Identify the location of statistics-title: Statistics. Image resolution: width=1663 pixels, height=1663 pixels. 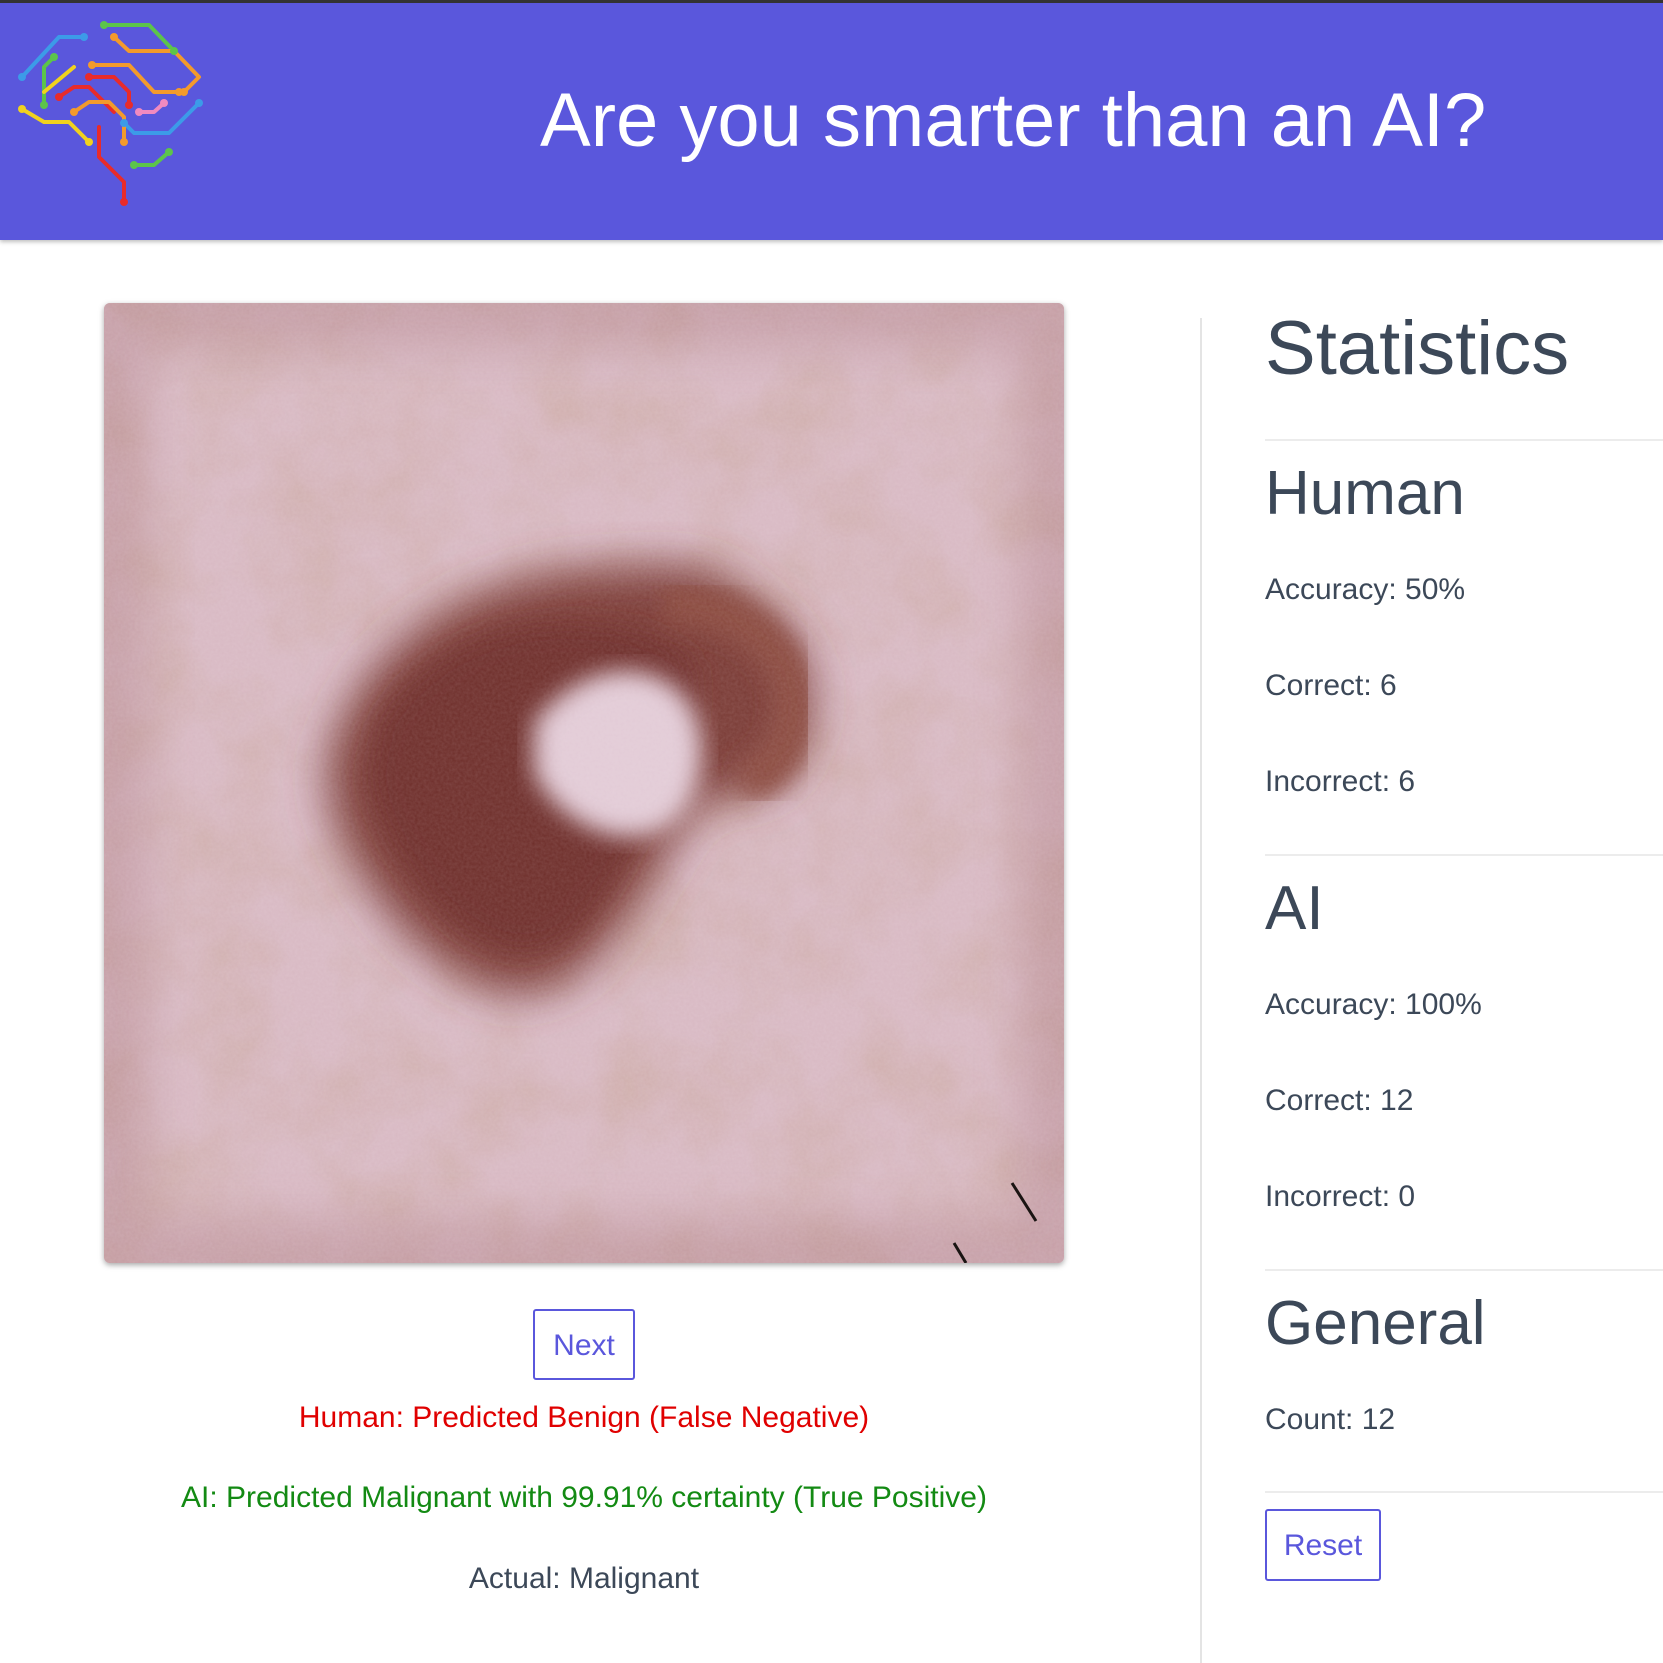
(1417, 348).